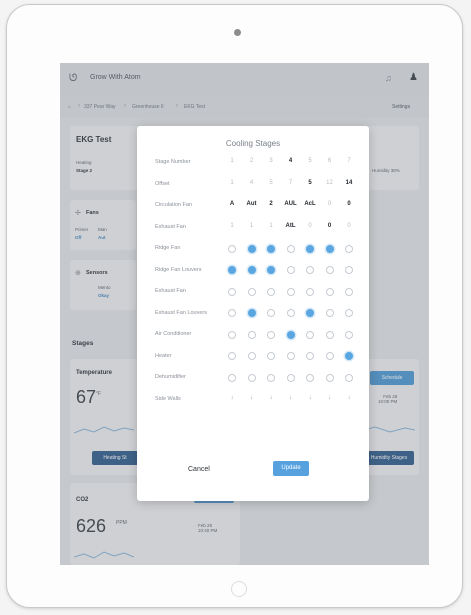 The height and width of the screenshot is (615, 471). Describe the element at coordinates (178, 269) in the screenshot. I see `row-label: Ridge Fan Louvers` at that location.